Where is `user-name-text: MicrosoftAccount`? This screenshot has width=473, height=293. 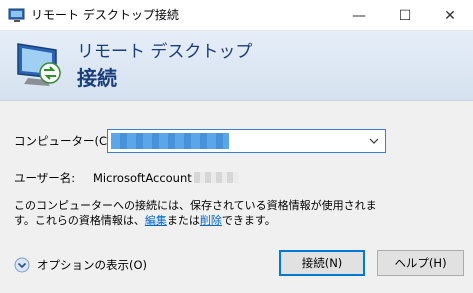 user-name-text: MicrosoftAccount is located at coordinates (142, 178).